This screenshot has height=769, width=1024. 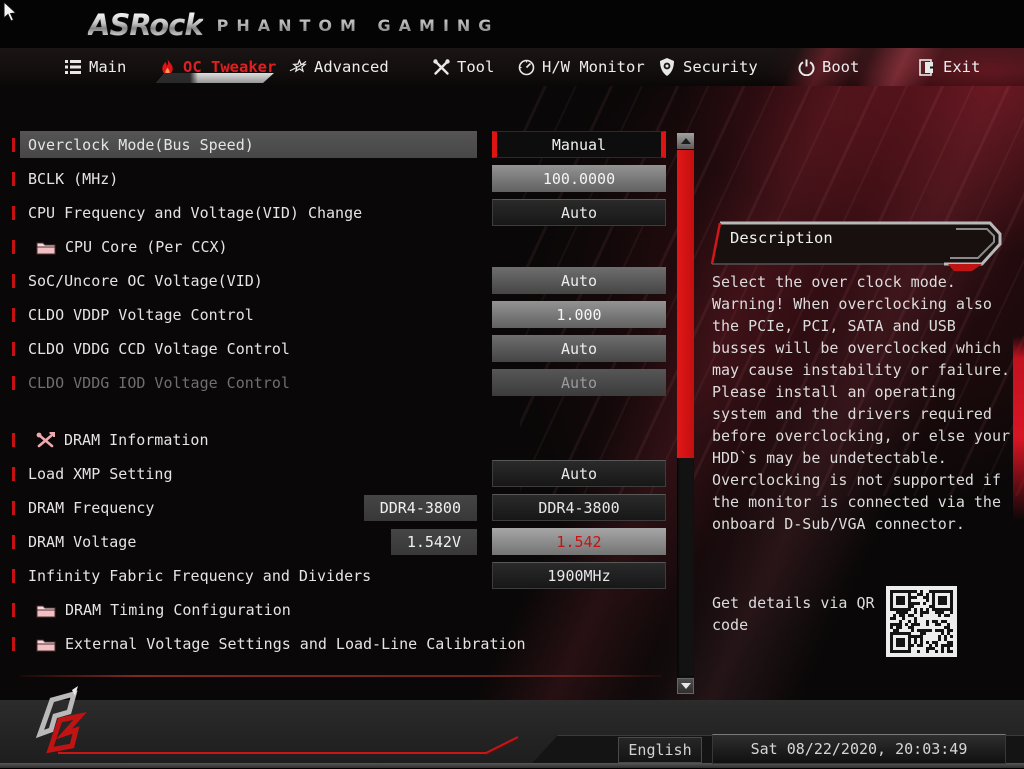 I want to click on tab-label: Advanced, so click(x=351, y=67).